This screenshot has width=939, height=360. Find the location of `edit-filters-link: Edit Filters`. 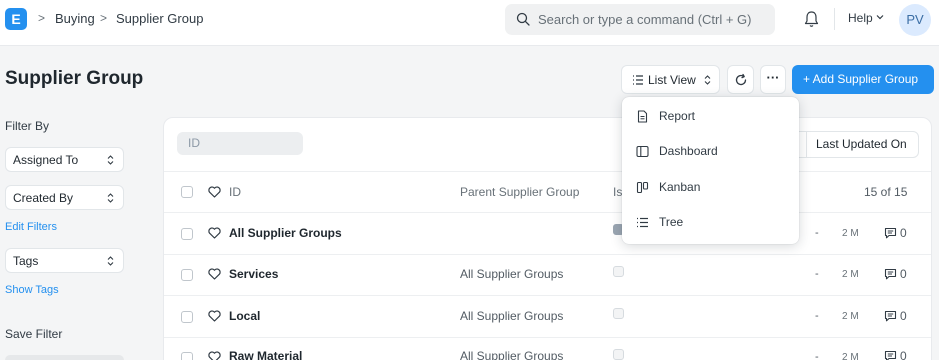

edit-filters-link: Edit Filters is located at coordinates (31, 227).